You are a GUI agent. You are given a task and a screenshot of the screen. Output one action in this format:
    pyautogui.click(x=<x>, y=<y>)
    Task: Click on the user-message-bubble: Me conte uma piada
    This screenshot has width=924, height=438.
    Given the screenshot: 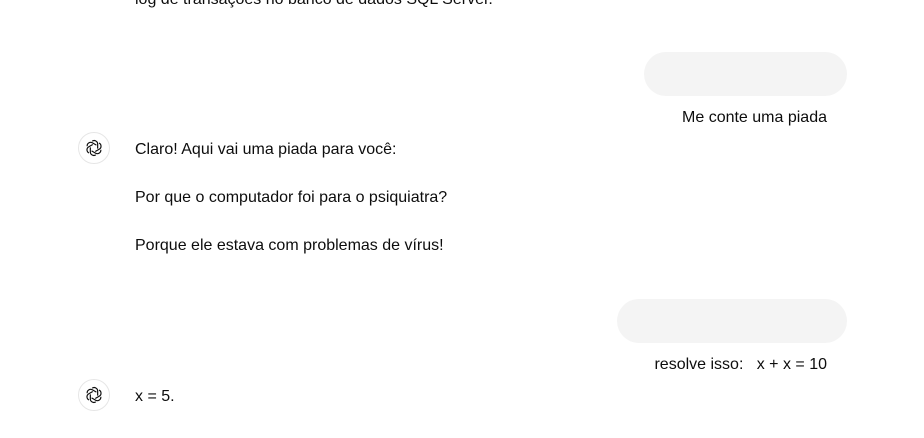 What is the action you would take?
    pyautogui.click(x=745, y=89)
    